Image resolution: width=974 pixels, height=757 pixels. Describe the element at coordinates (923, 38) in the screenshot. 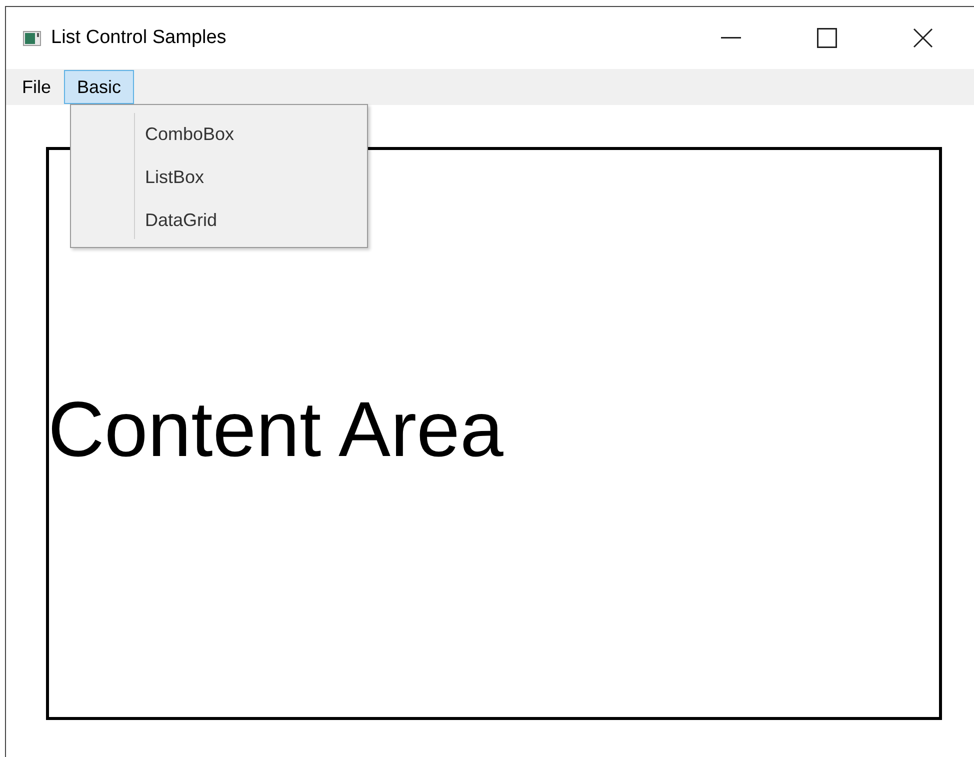

I see `close-icon` at that location.